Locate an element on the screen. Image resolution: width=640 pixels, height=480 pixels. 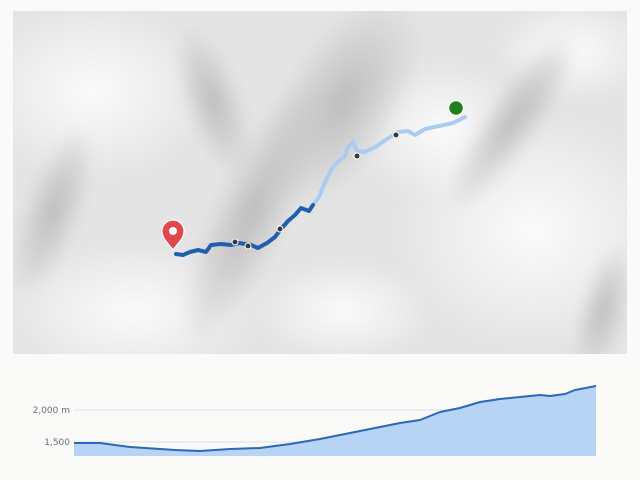
y-label-1500: 1,500 is located at coordinates (57, 443).